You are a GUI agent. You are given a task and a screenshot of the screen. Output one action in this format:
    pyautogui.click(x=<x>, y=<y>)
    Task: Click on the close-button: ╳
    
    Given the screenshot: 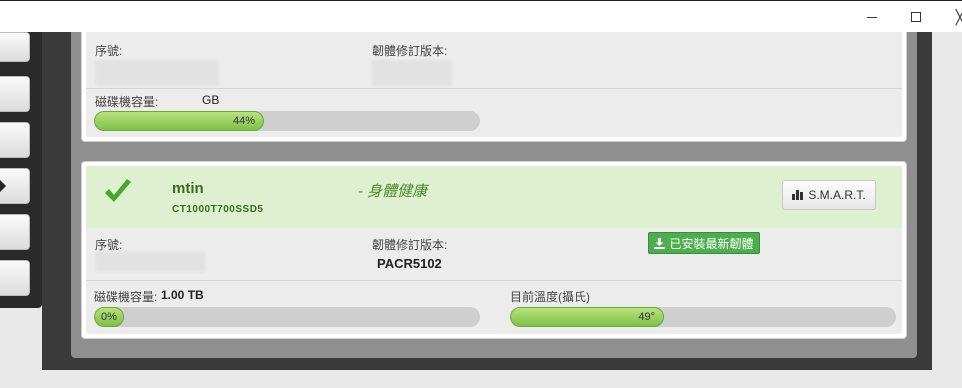 What is the action you would take?
    pyautogui.click(x=950, y=17)
    